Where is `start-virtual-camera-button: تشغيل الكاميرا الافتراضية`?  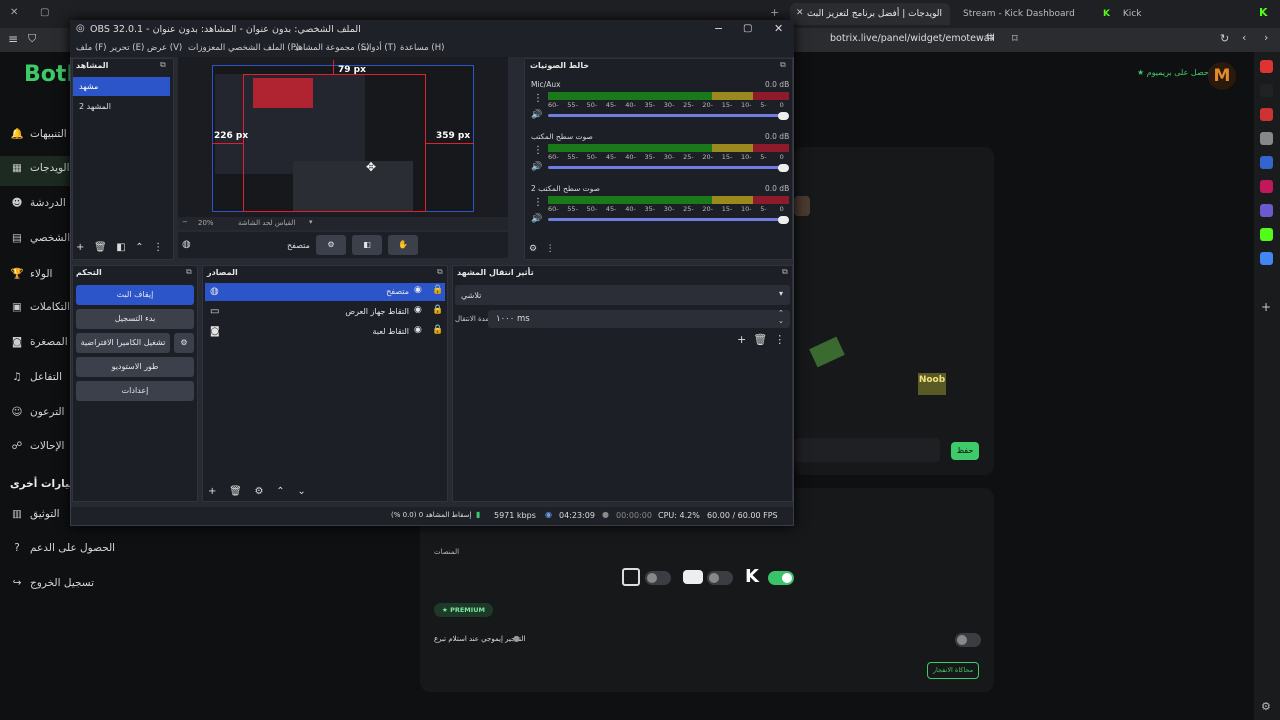
start-virtual-camera-button: تشغيل الكاميرا الافتراضية is located at coordinates (123, 343).